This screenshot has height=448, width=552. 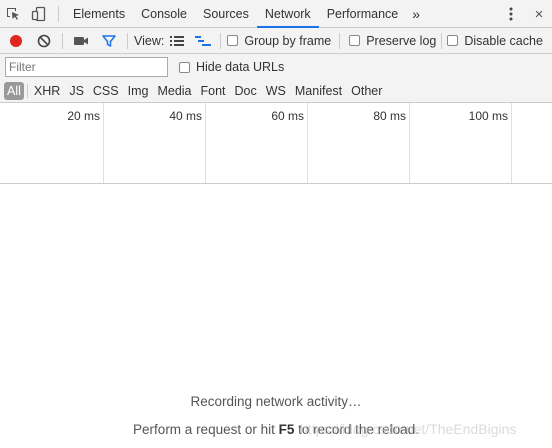 I want to click on tab-network: Network, so click(x=287, y=14).